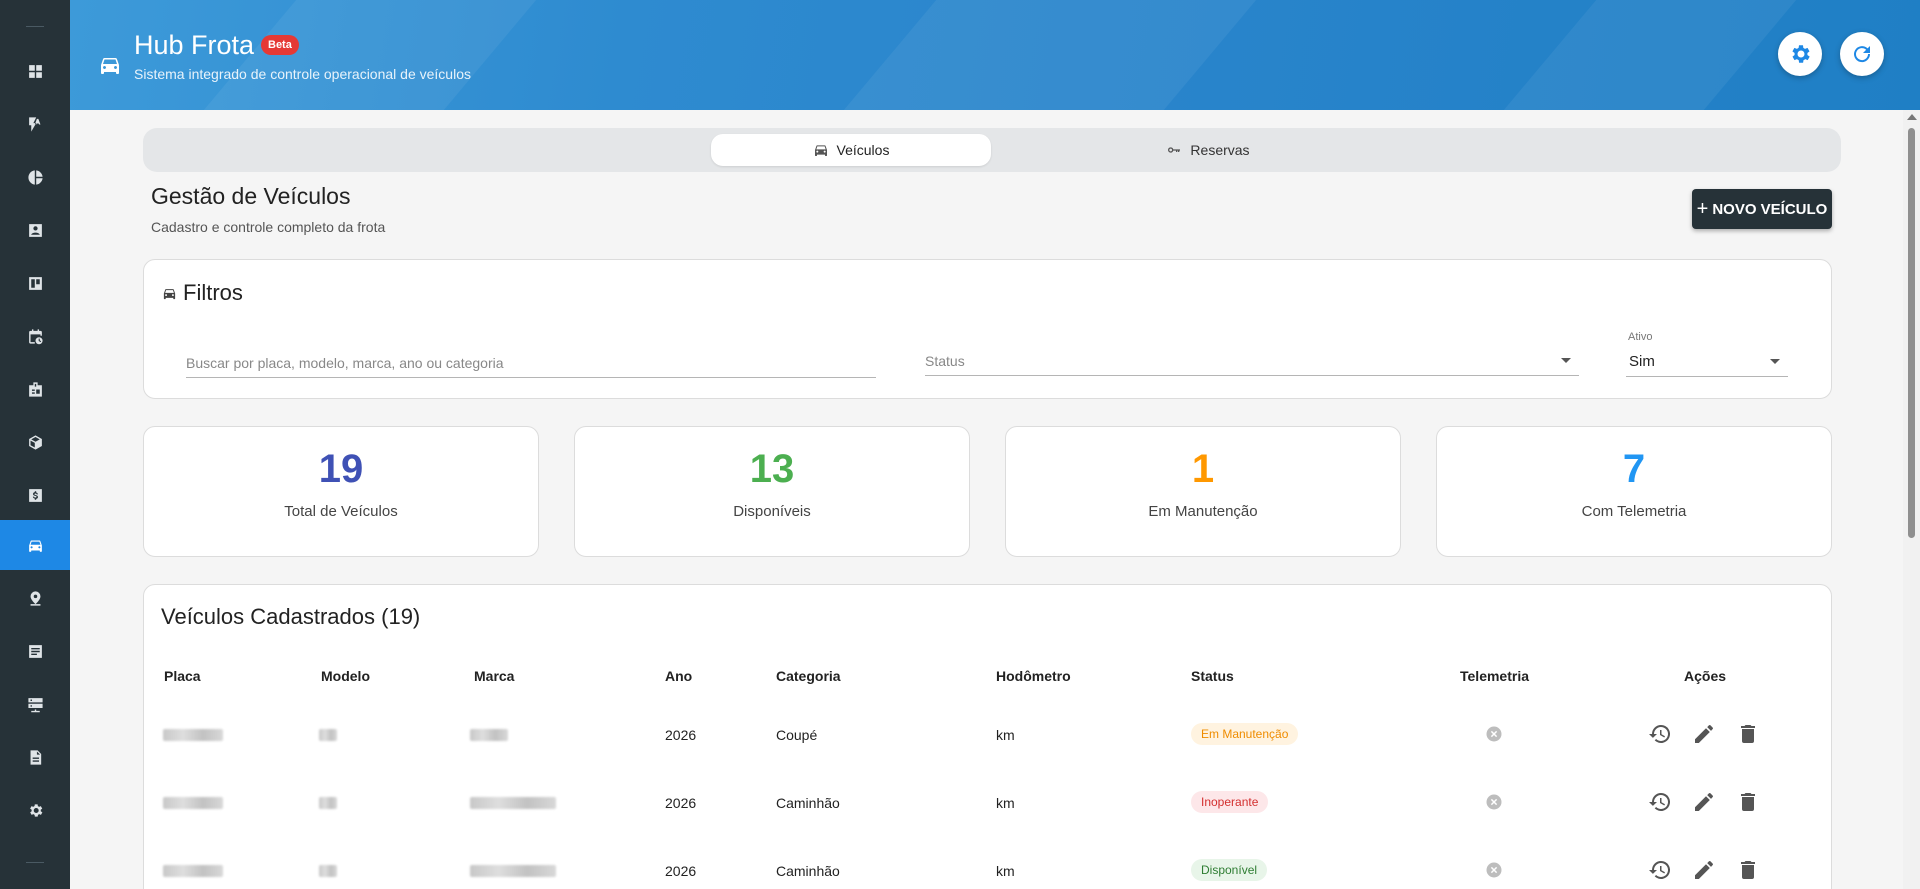 The image size is (1920, 889). I want to click on sidebar-item-badges, so click(35, 389).